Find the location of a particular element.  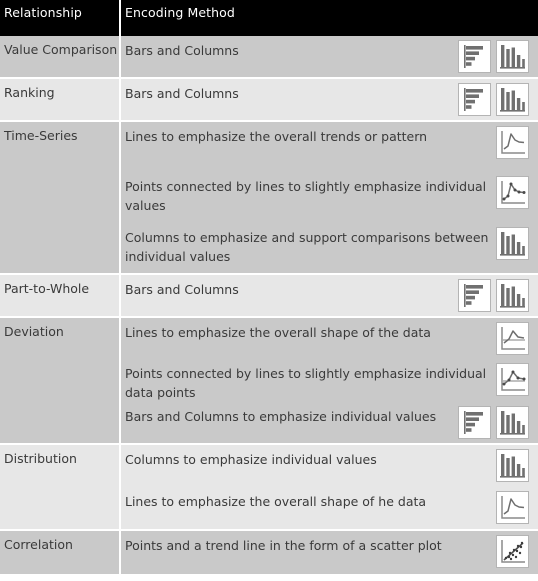

table-header-row: Relationship Encoding Method is located at coordinates (269, 18).